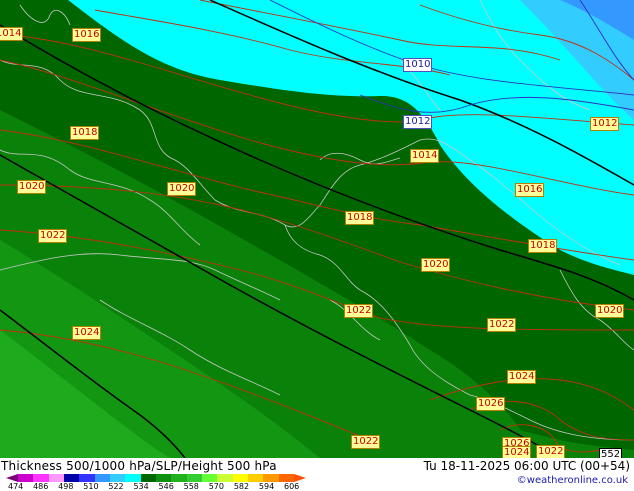  I want to click on legend-arrow-left-icon, so click(12, 478).